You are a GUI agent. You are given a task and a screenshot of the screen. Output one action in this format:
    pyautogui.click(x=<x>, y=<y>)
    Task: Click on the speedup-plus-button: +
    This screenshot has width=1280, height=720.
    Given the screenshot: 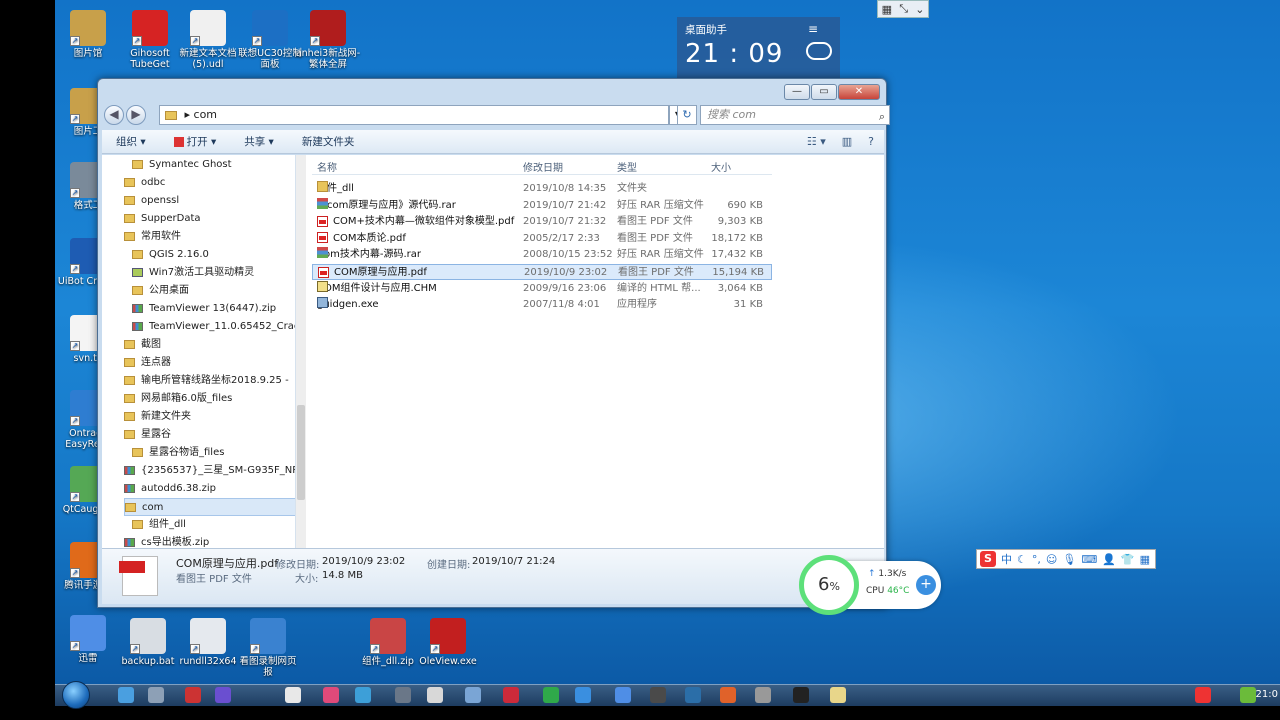 What is the action you would take?
    pyautogui.click(x=926, y=585)
    